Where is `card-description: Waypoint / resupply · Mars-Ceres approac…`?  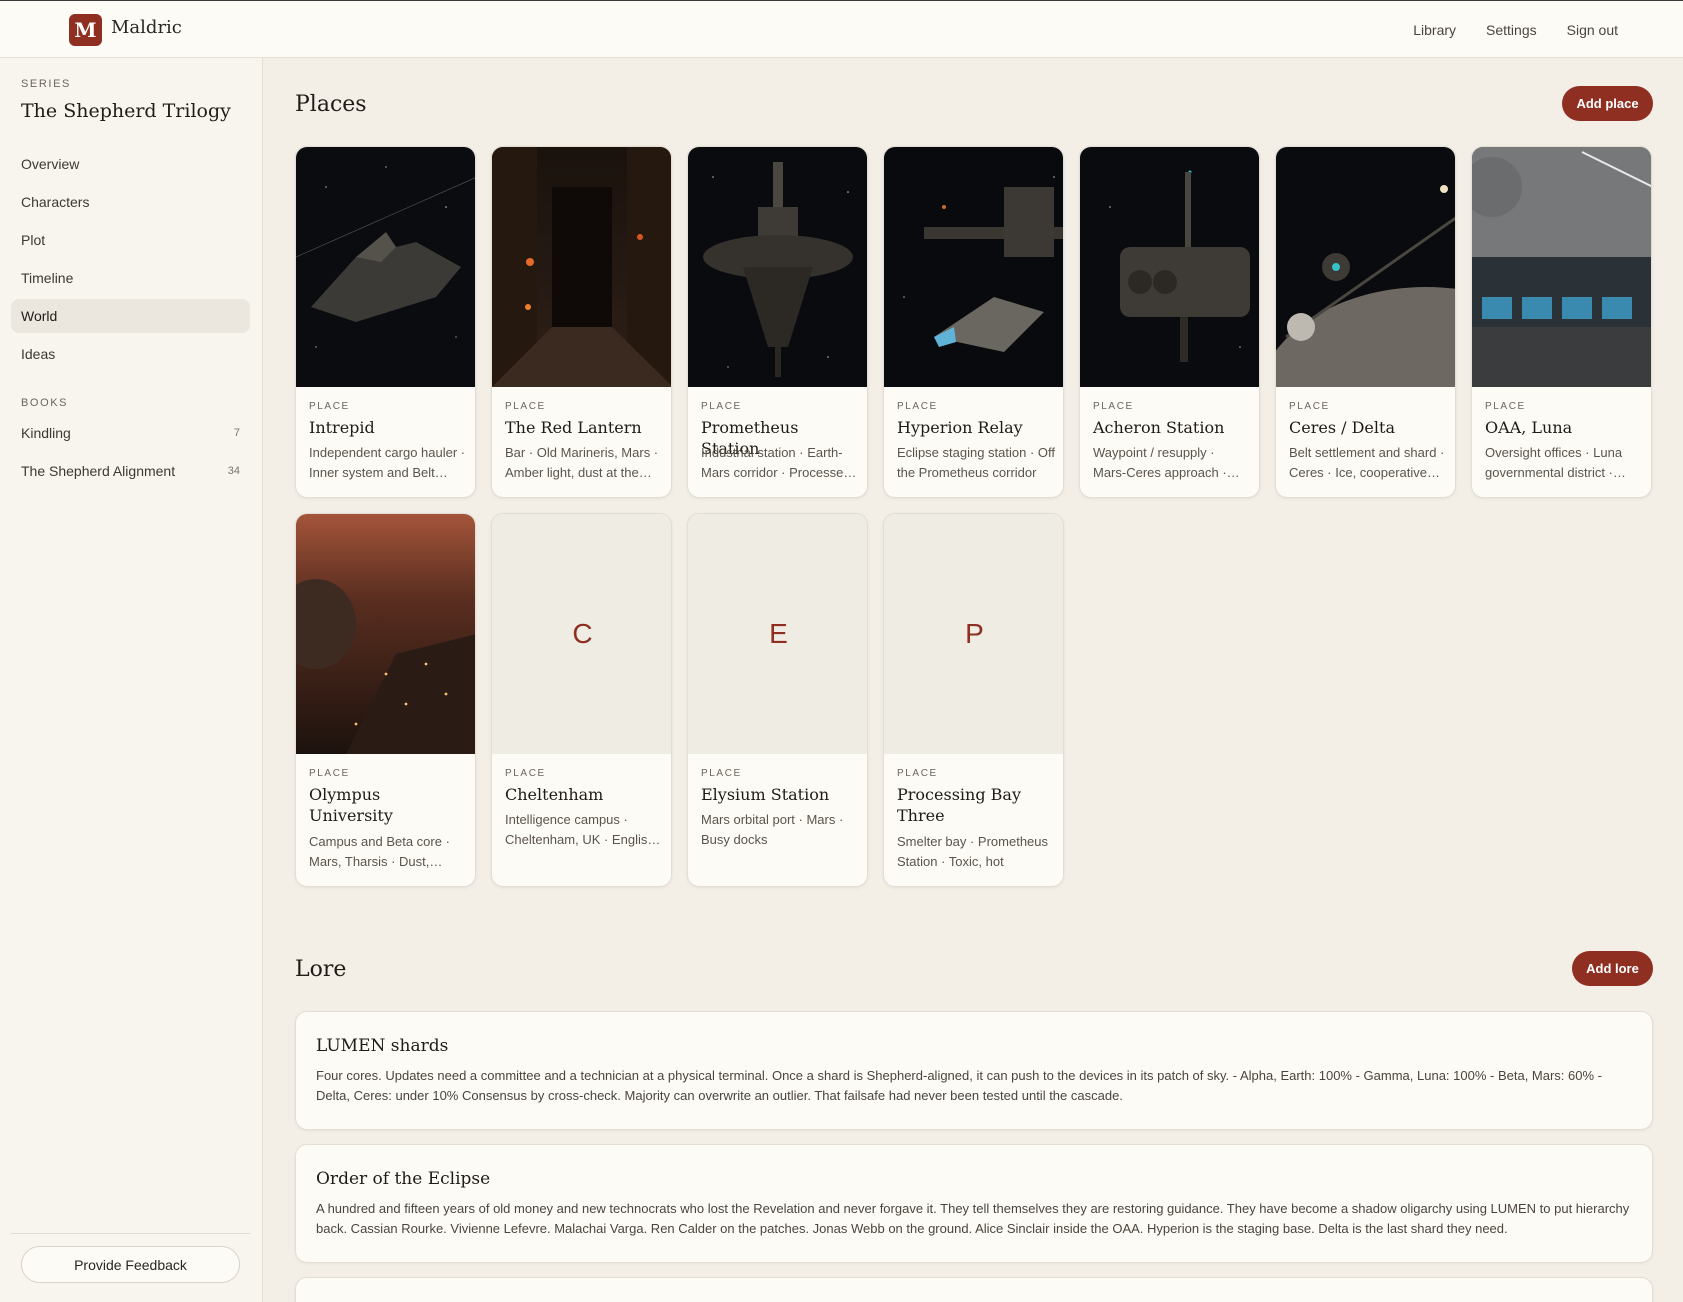 card-description: Waypoint / resupply · Mars-Ceres approac… is located at coordinates (1160, 462).